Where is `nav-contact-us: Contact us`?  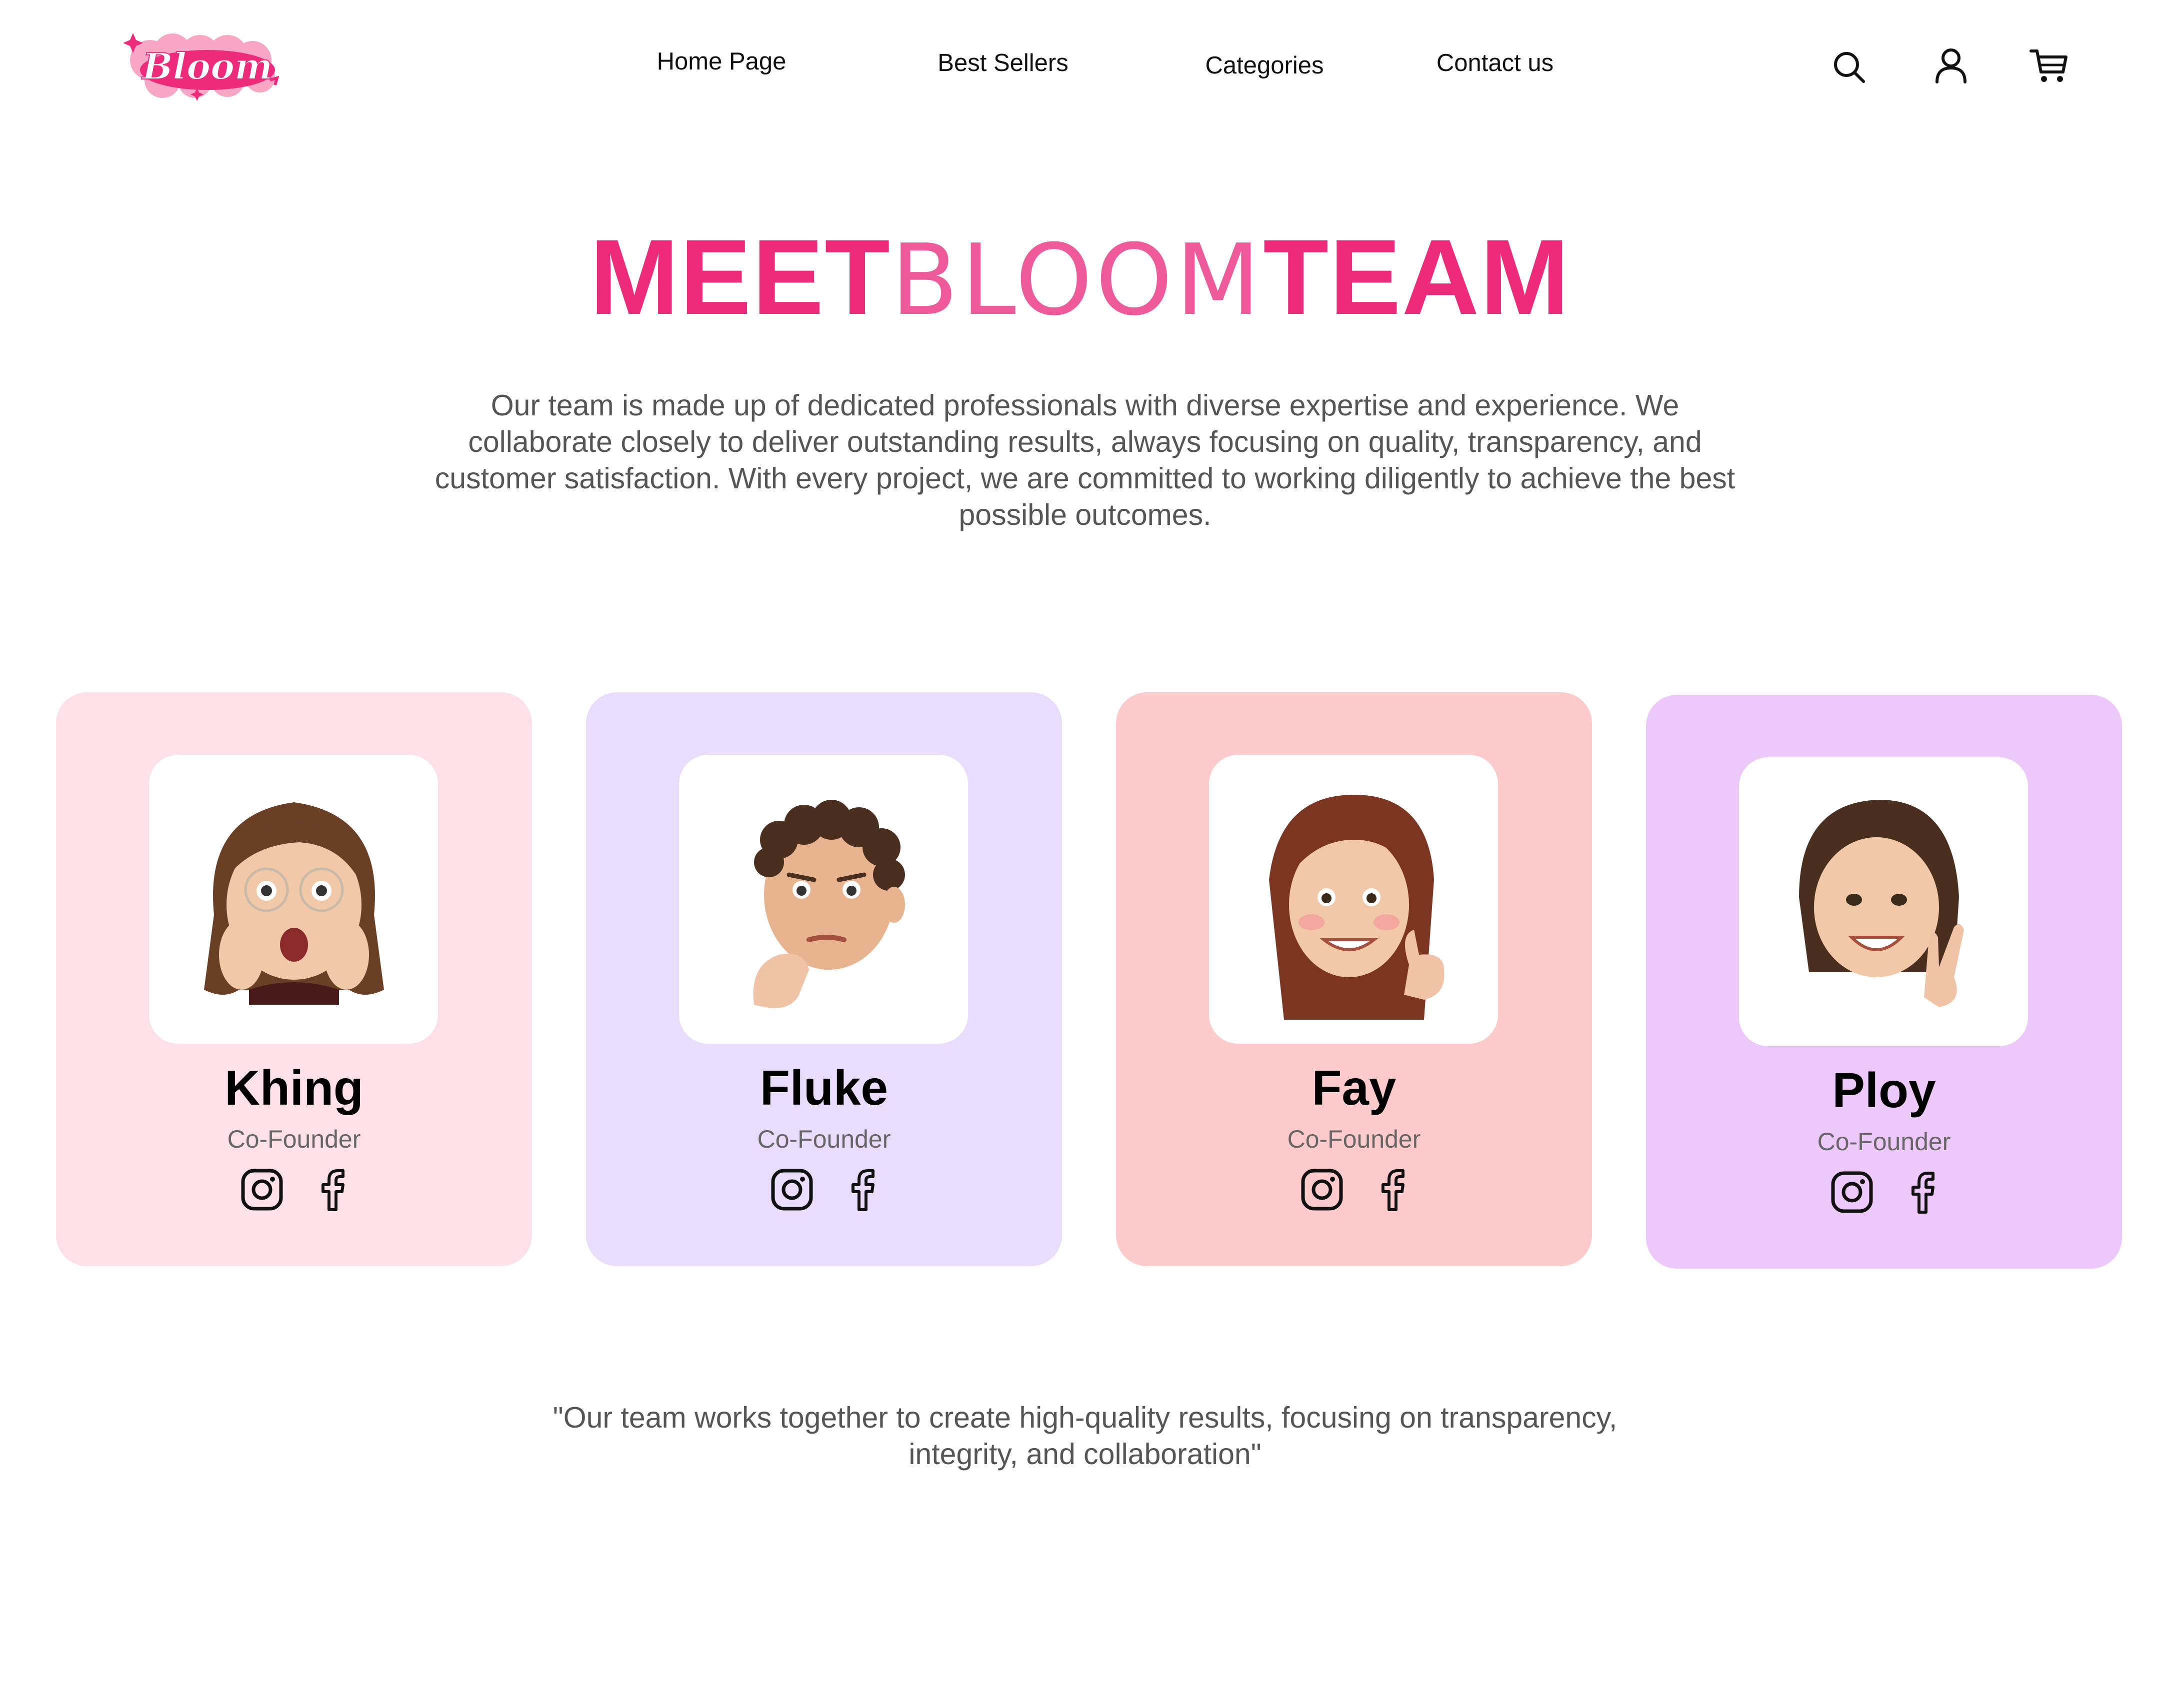 nav-contact-us: Contact us is located at coordinates (1495, 63).